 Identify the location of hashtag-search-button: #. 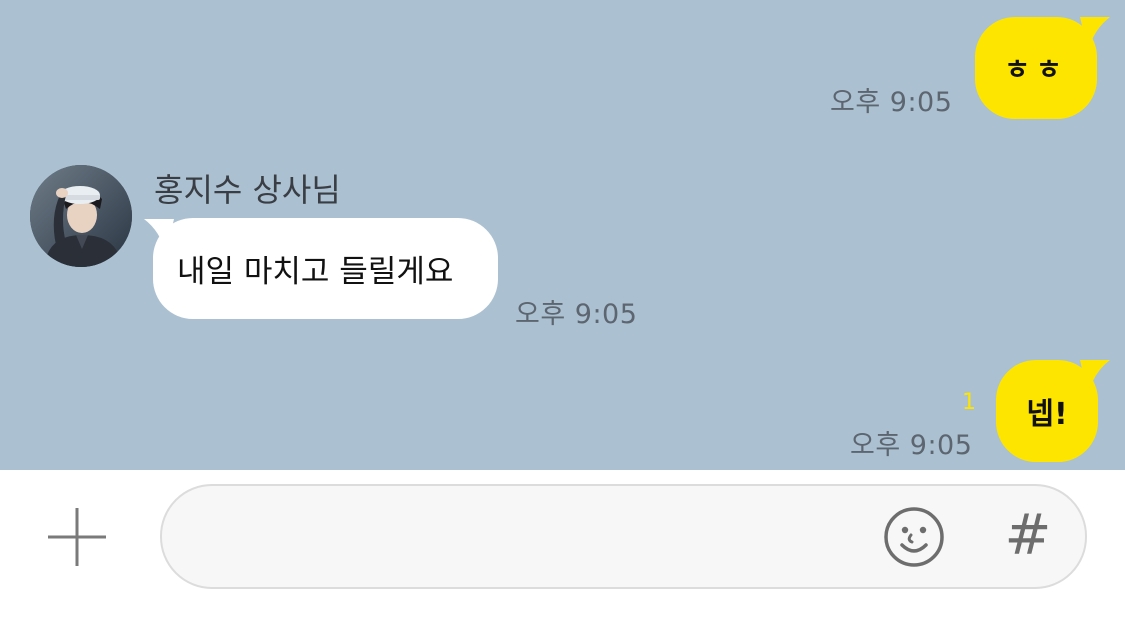
(1028, 536).